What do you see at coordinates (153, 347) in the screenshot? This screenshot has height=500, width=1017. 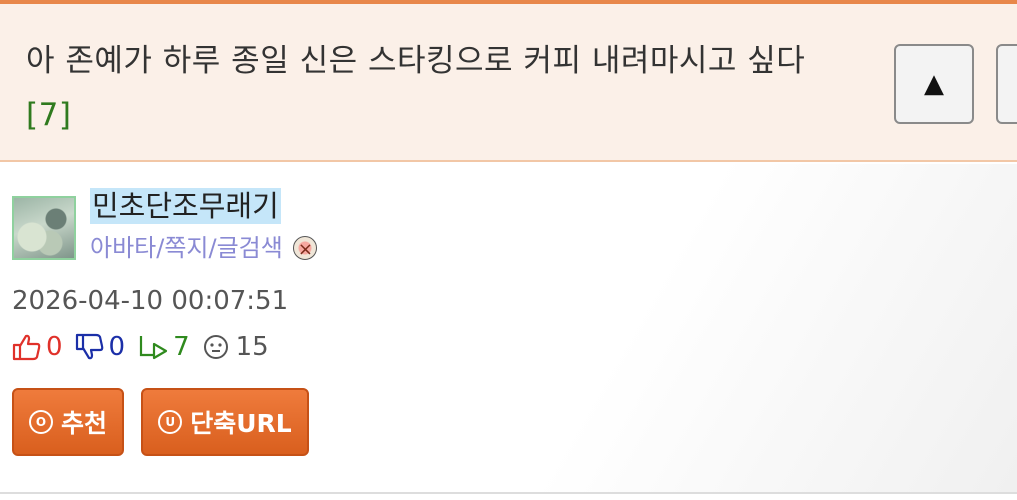 I see `reply-arrow-icon` at bounding box center [153, 347].